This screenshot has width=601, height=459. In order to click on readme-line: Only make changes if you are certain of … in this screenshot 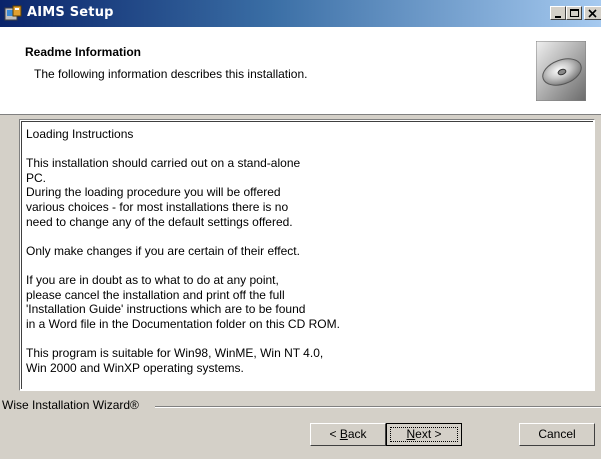, I will do `click(163, 250)`.